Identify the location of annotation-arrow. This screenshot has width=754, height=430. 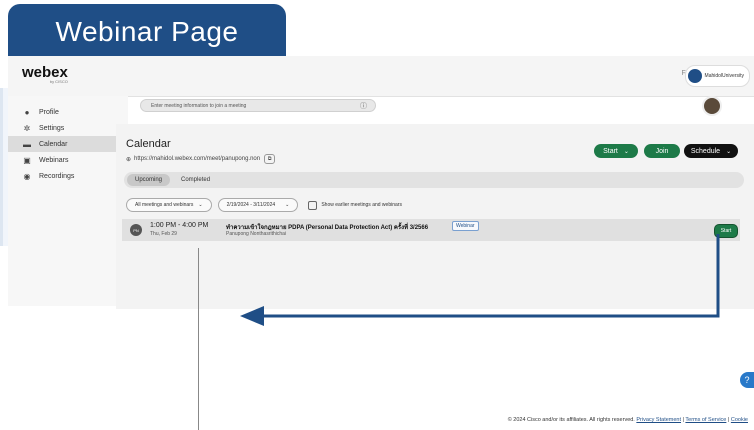
(480, 280).